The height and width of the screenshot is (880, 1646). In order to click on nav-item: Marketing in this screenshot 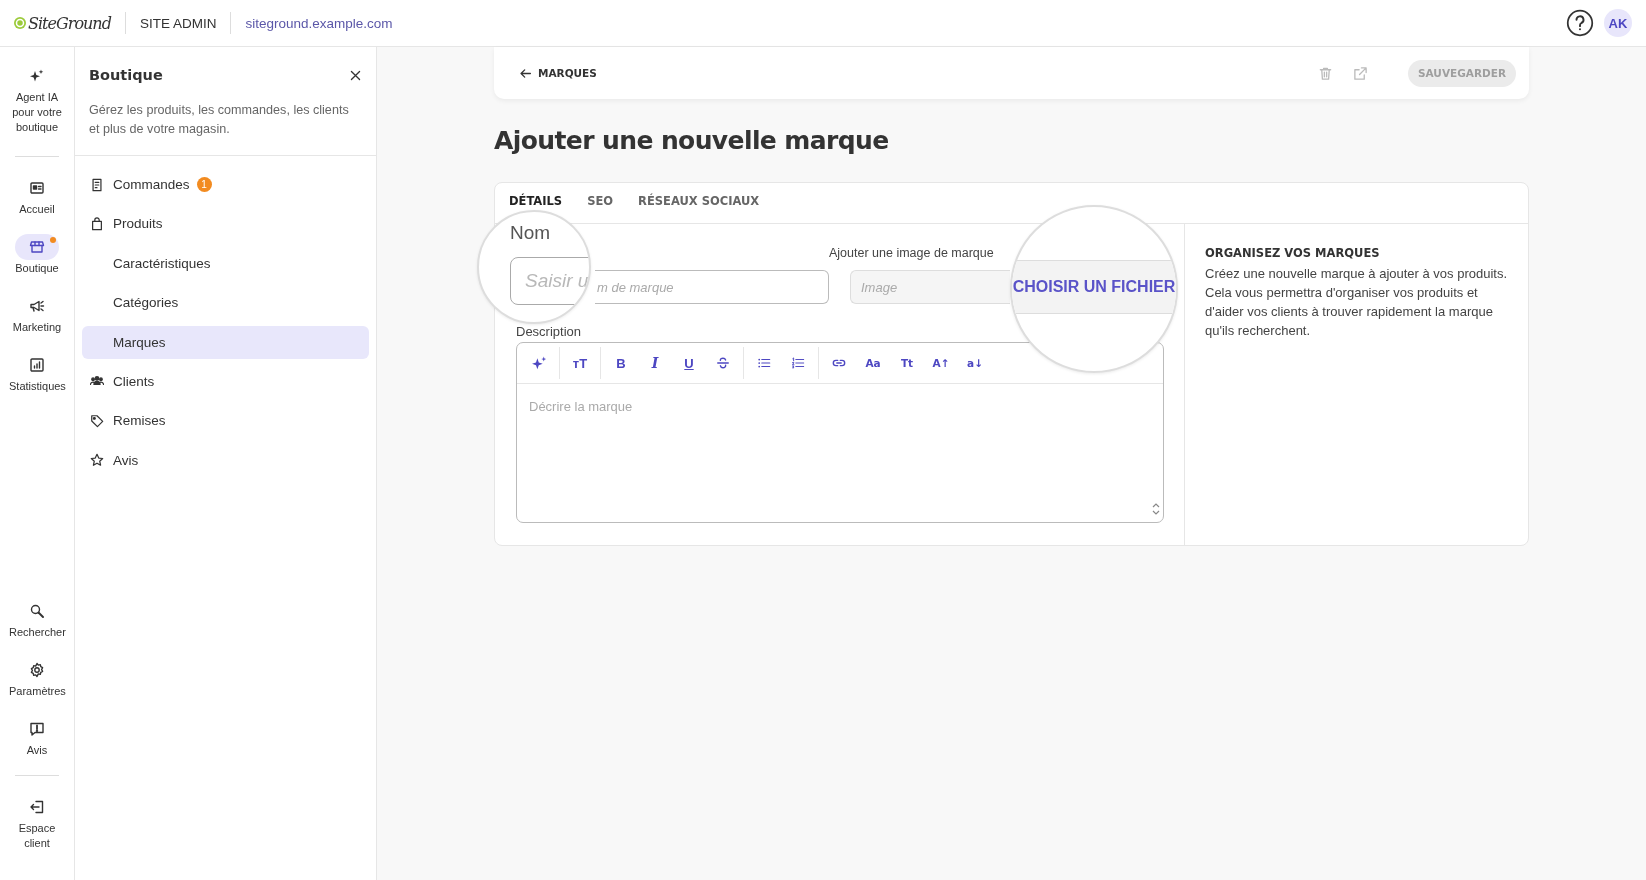, I will do `click(37, 314)`.